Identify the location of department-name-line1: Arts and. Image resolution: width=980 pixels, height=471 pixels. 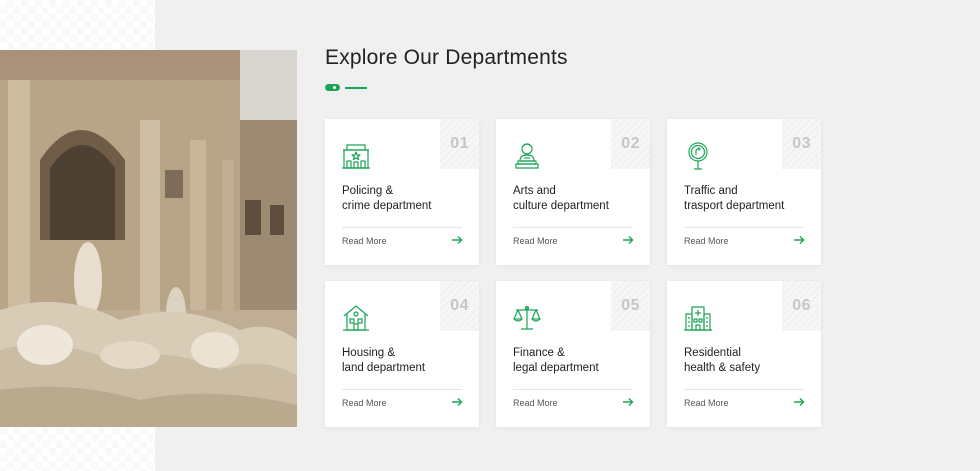
(534, 191).